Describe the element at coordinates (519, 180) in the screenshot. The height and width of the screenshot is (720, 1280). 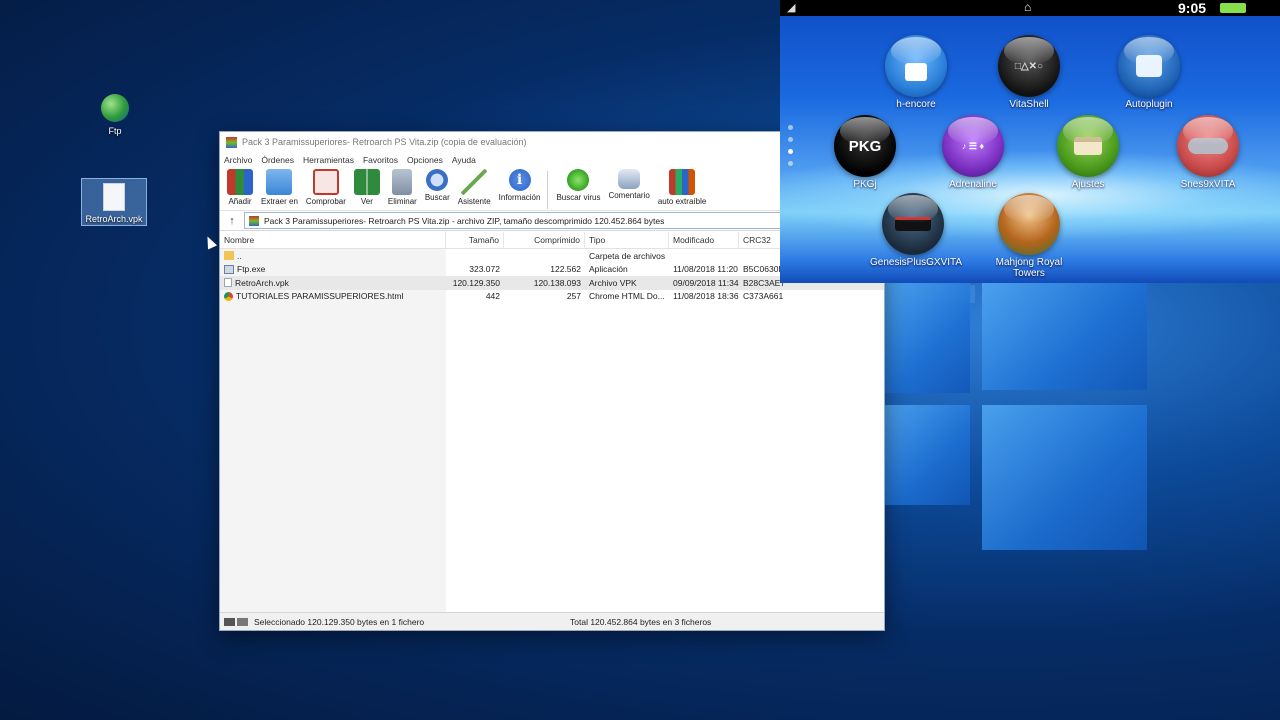
I see `info-icon: i` at that location.